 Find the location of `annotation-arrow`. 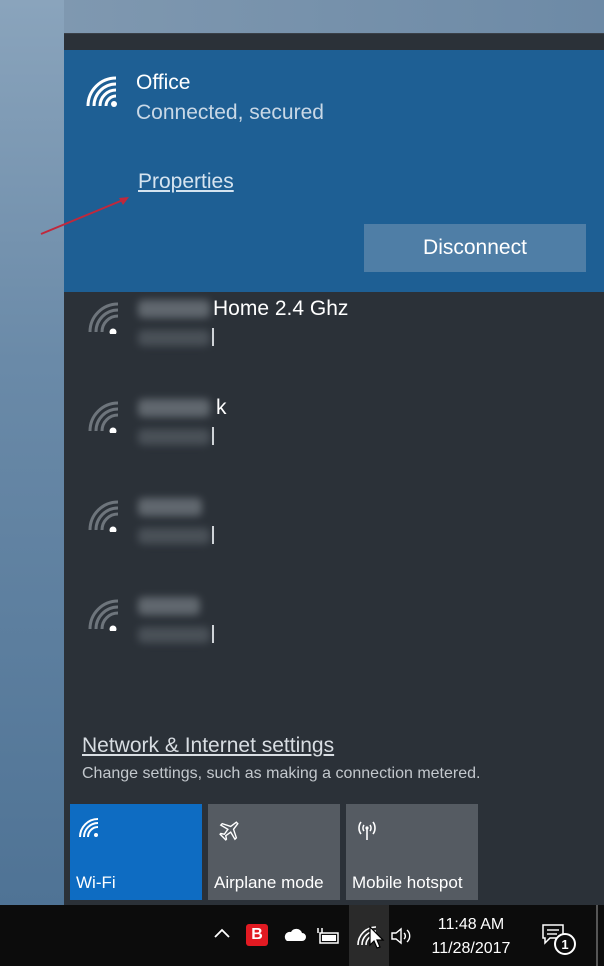

annotation-arrow is located at coordinates (84, 216).